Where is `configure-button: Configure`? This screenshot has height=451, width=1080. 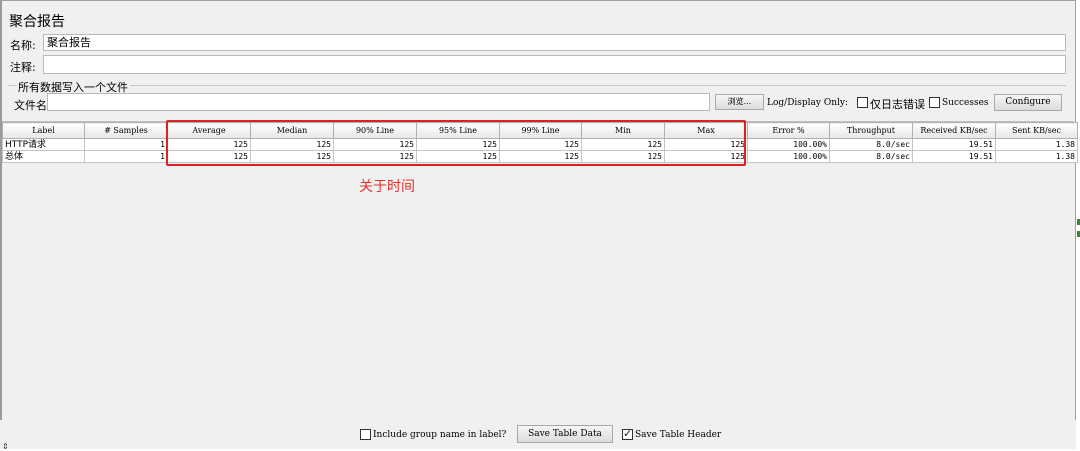 configure-button: Configure is located at coordinates (1028, 102).